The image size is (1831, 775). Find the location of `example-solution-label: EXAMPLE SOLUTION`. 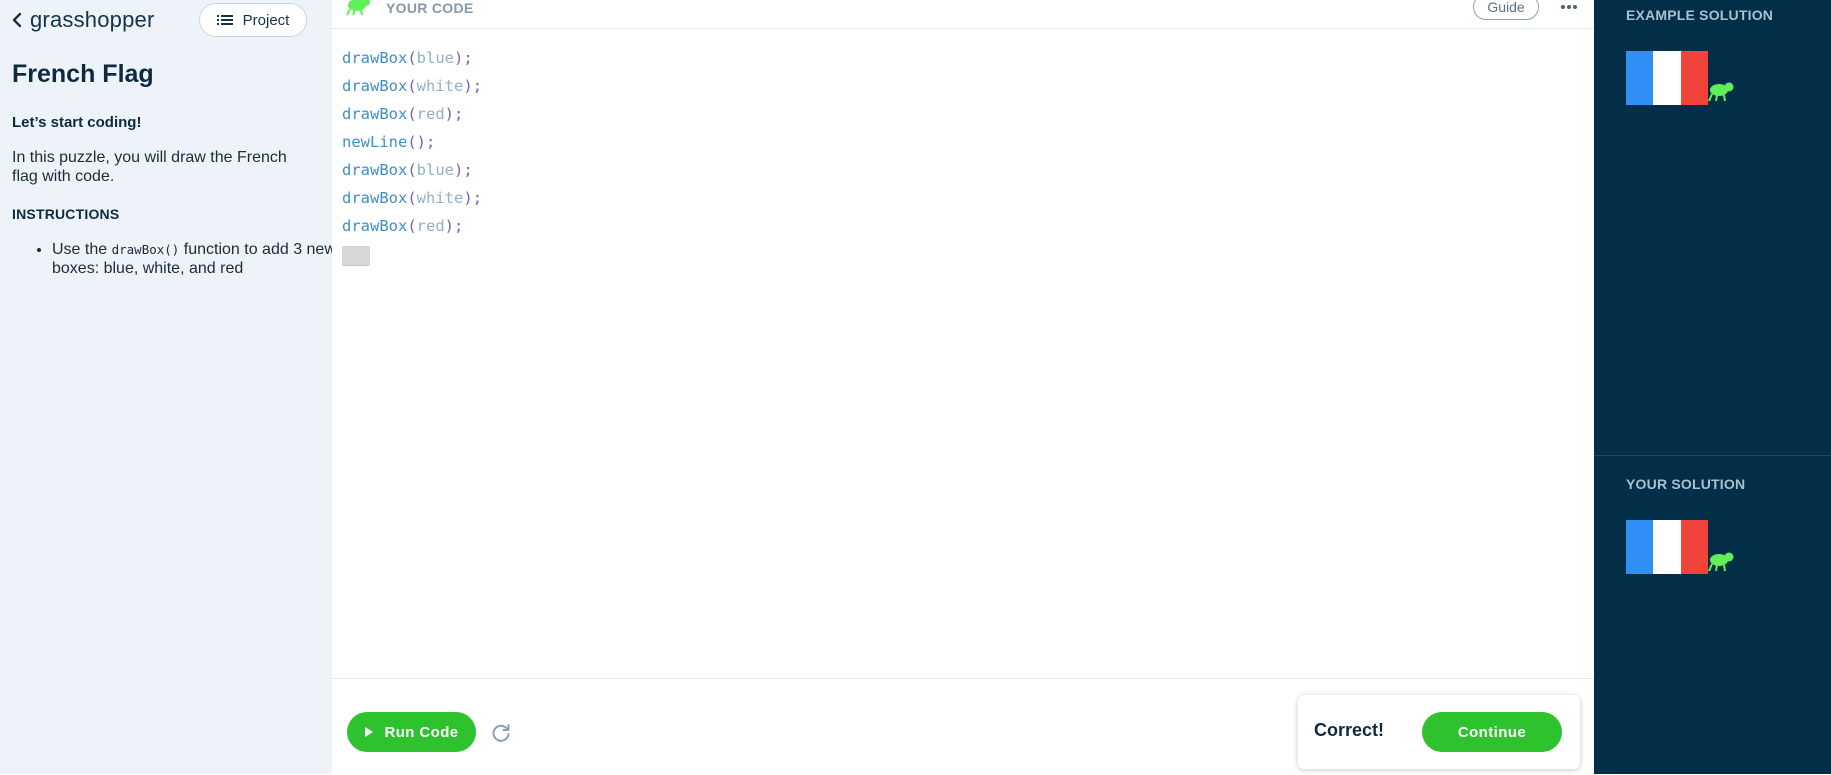

example-solution-label: EXAMPLE SOLUTION is located at coordinates (1700, 15).